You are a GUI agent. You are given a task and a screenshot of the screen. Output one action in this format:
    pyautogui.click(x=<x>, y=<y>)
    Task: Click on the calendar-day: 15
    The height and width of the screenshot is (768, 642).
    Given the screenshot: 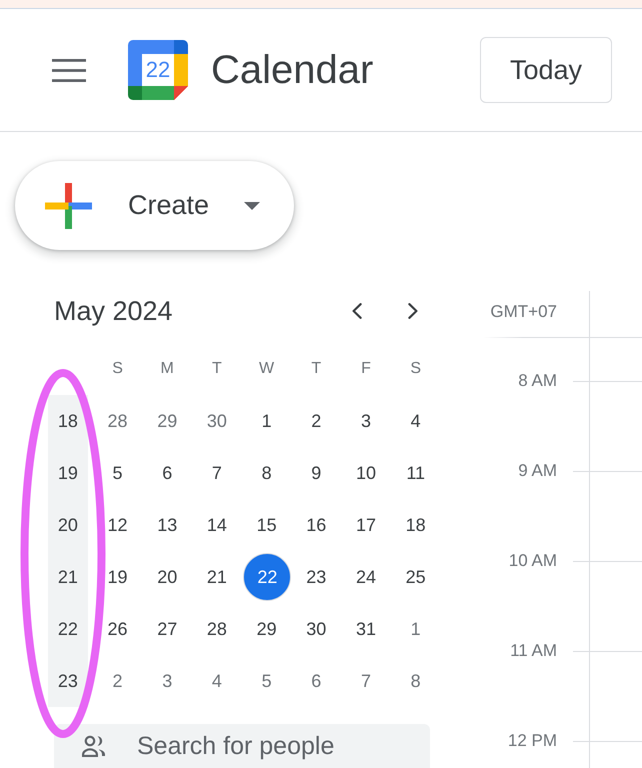 What is the action you would take?
    pyautogui.click(x=267, y=525)
    